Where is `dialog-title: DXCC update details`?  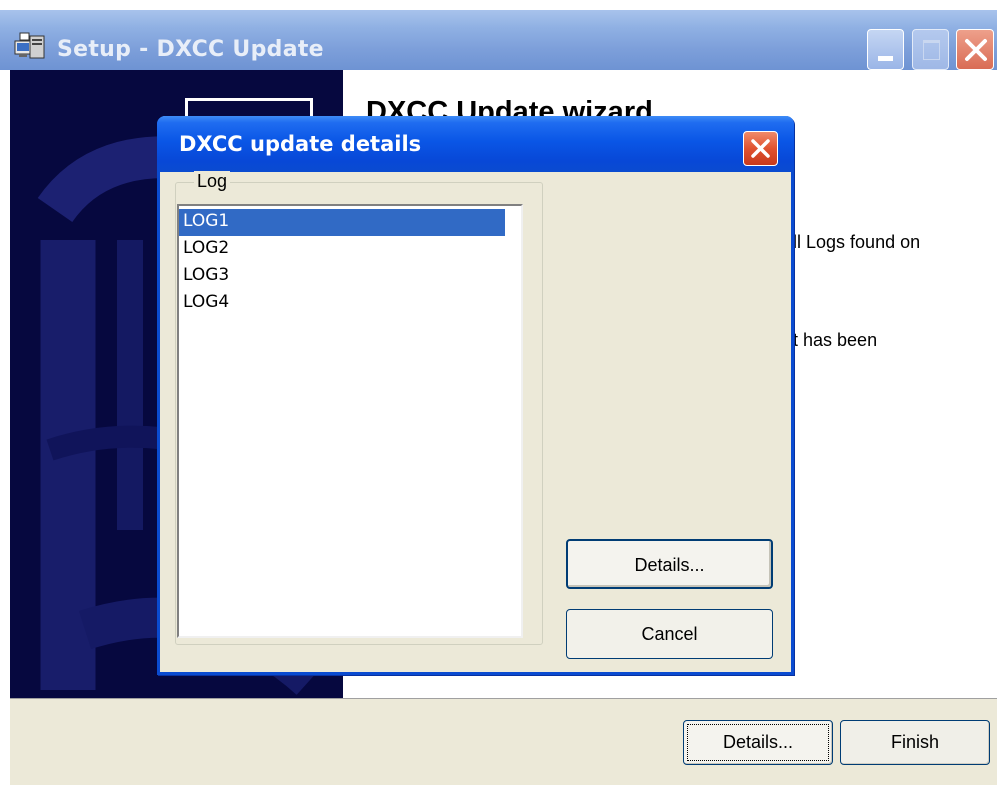 dialog-title: DXCC update details is located at coordinates (300, 144).